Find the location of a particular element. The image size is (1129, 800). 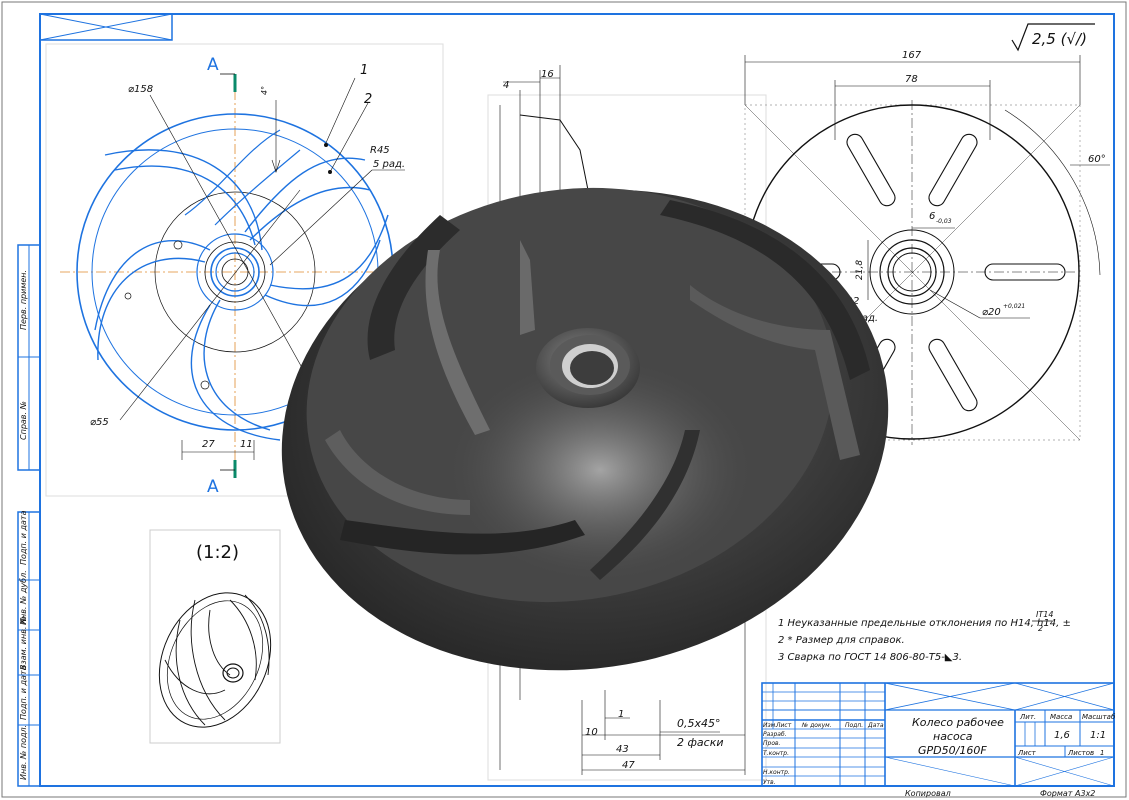

tb-row-tcontrol: Т.контр. is located at coordinates (776, 753).